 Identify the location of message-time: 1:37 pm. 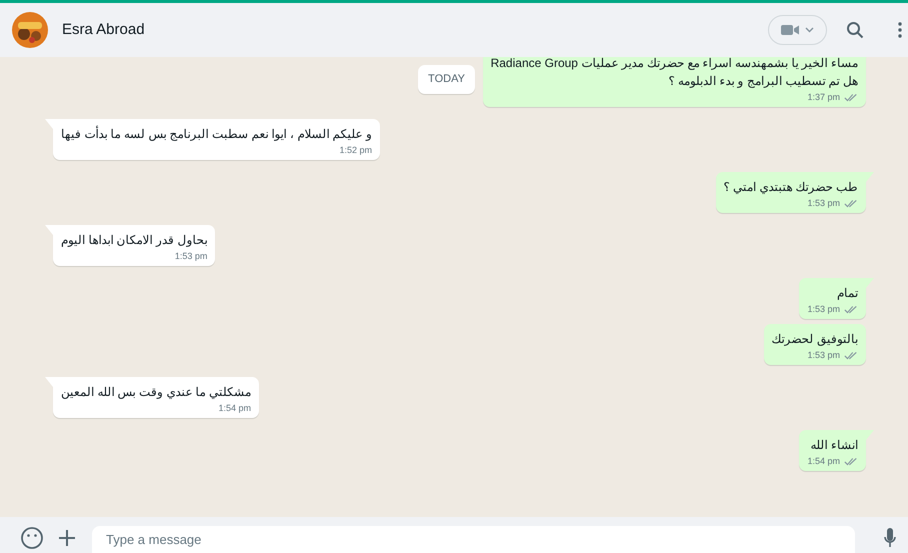
(823, 97).